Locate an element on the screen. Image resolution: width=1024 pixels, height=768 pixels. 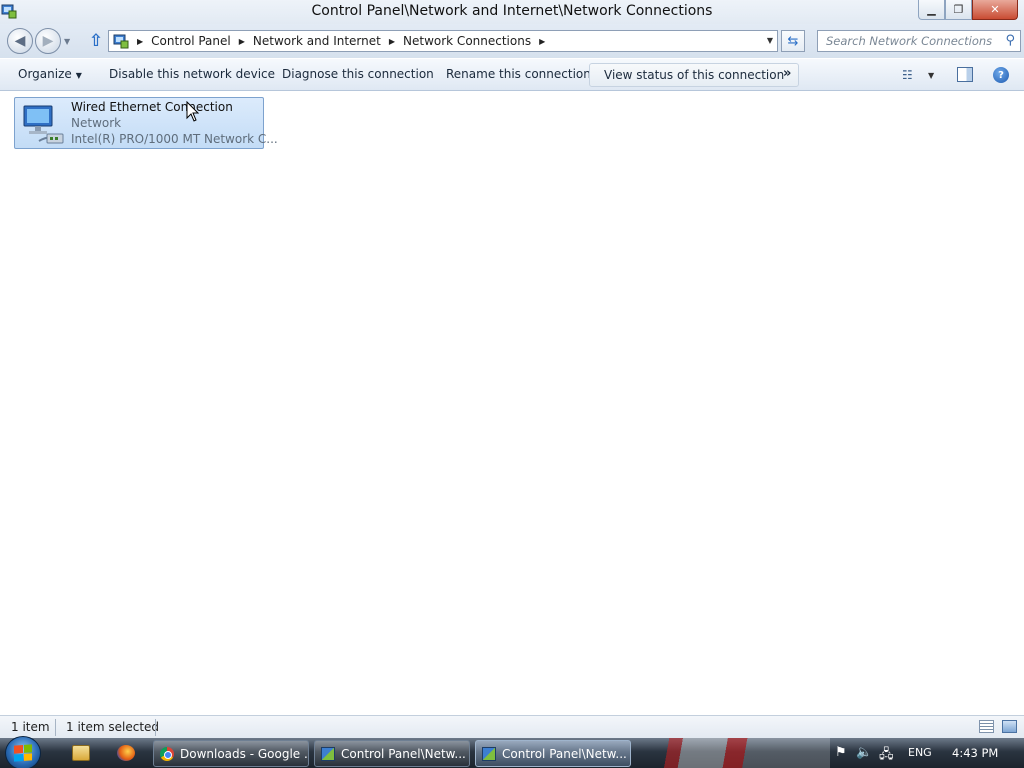
mouse-pointer-icon is located at coordinates (193, 111).